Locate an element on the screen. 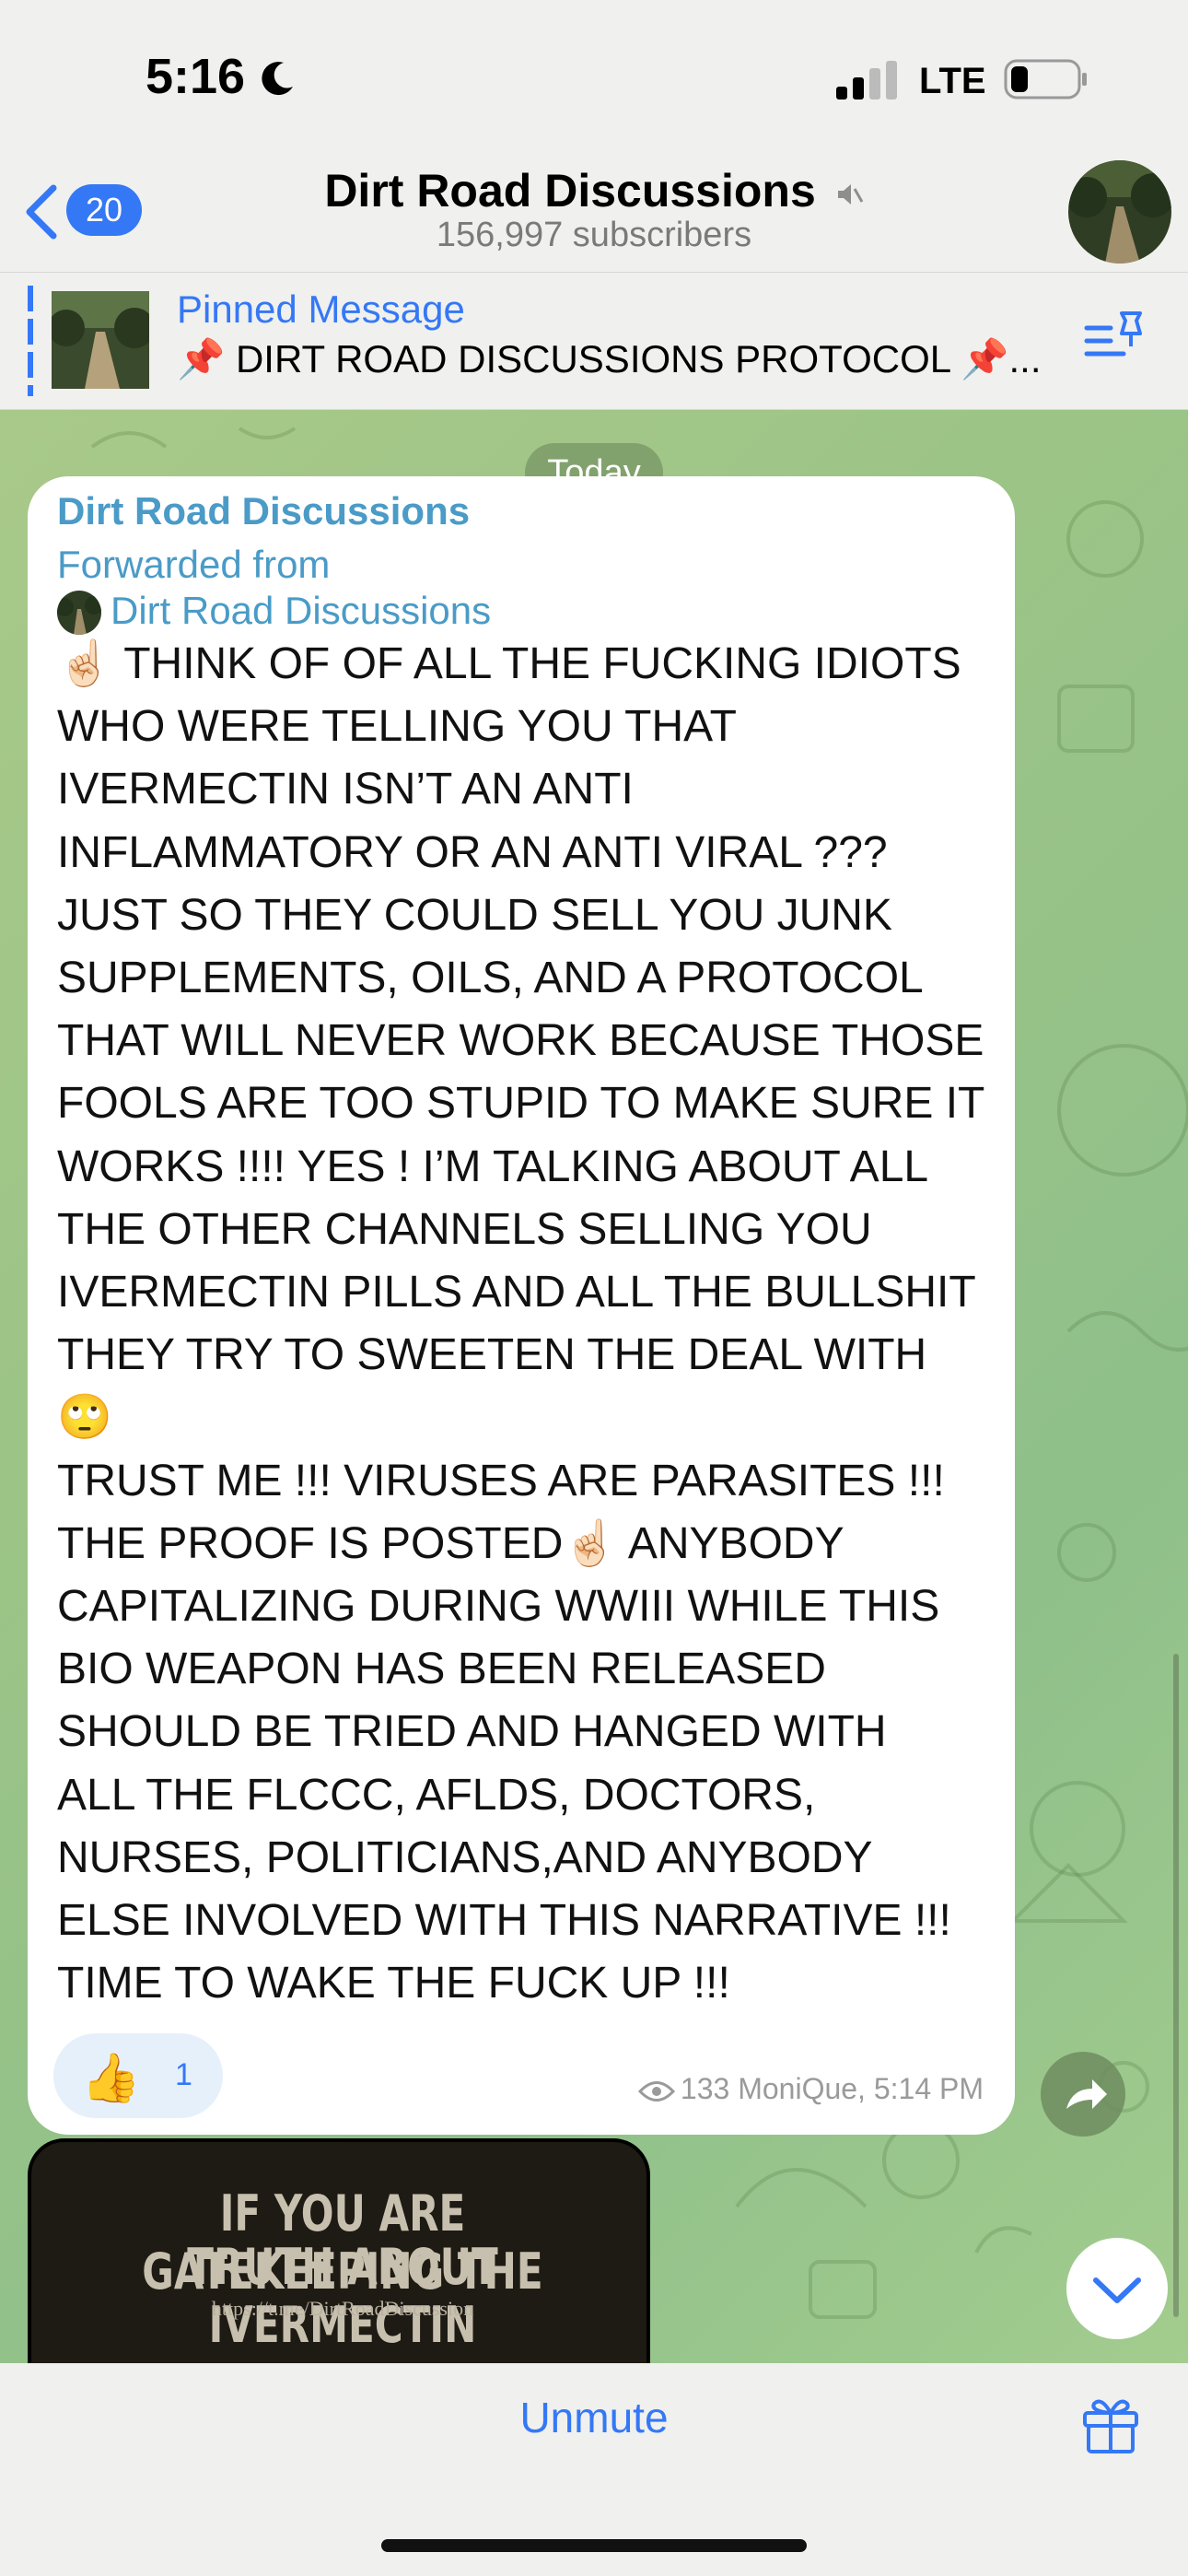 The height and width of the screenshot is (2576, 1188). signal-icon is located at coordinates (866, 80).